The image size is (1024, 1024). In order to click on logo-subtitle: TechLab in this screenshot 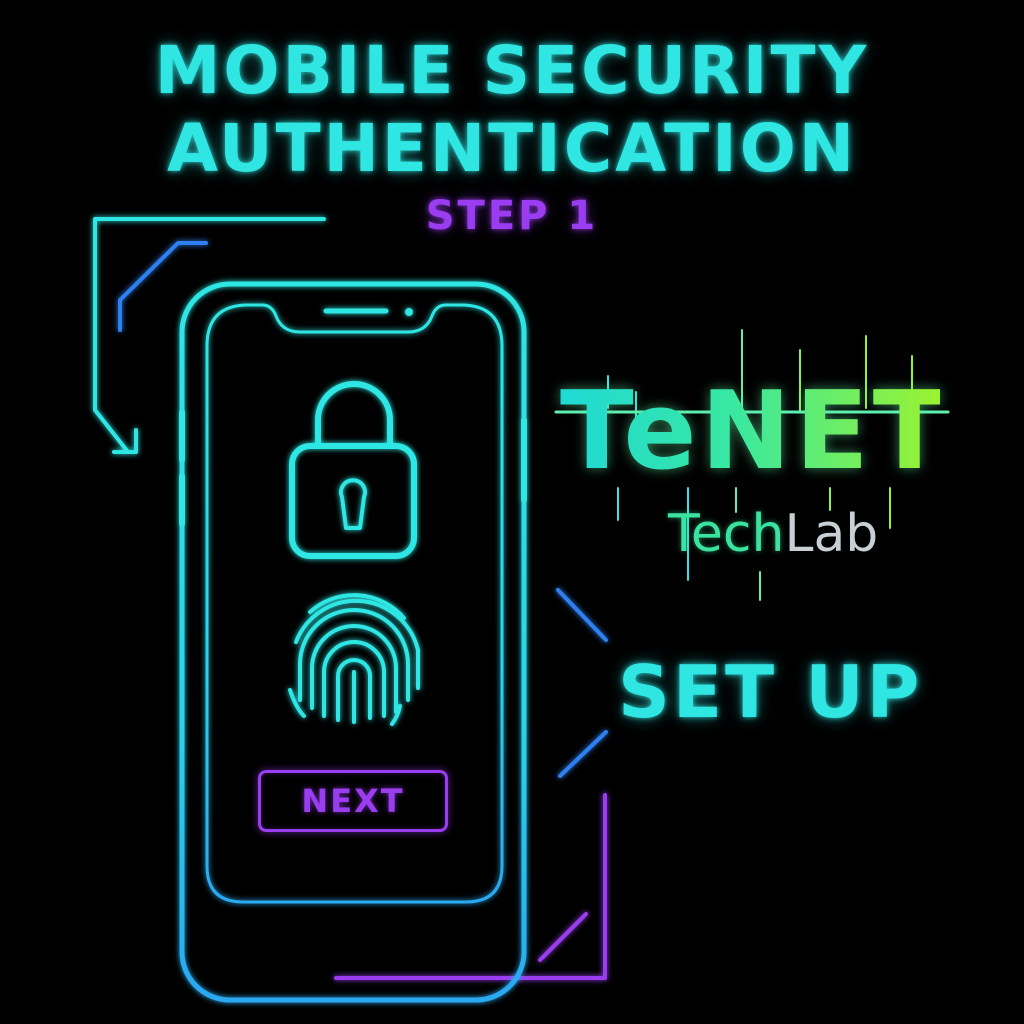, I will do `click(773, 534)`.